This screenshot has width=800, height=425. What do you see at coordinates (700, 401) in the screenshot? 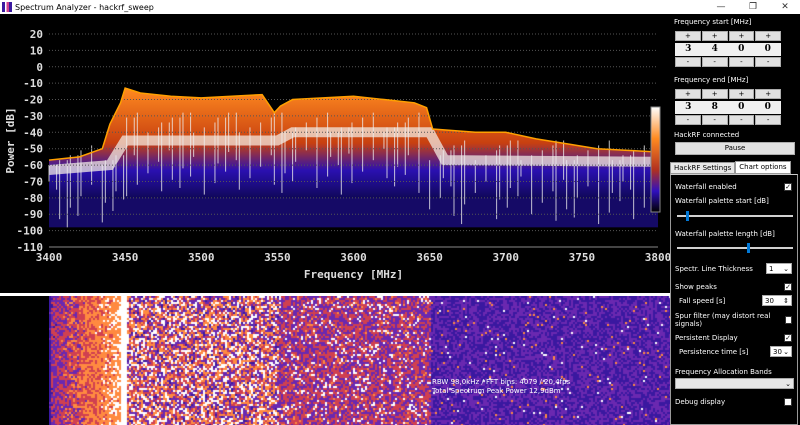
I see `debug-label: Debug display` at bounding box center [700, 401].